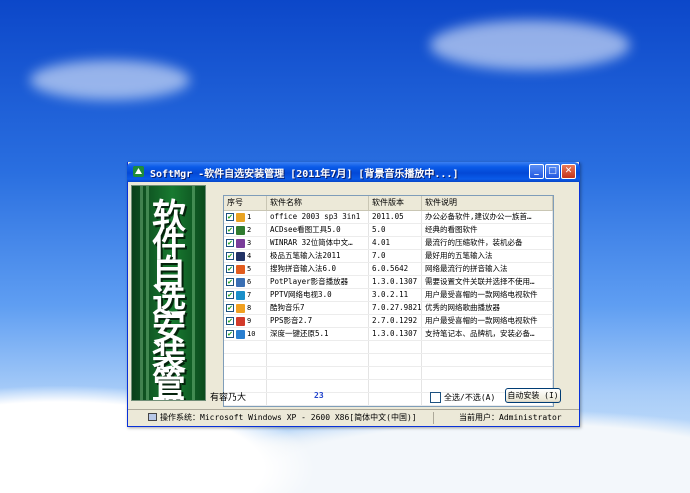 The height and width of the screenshot is (493, 690). I want to click on row-description: 经典的看图软件, so click(487, 230).